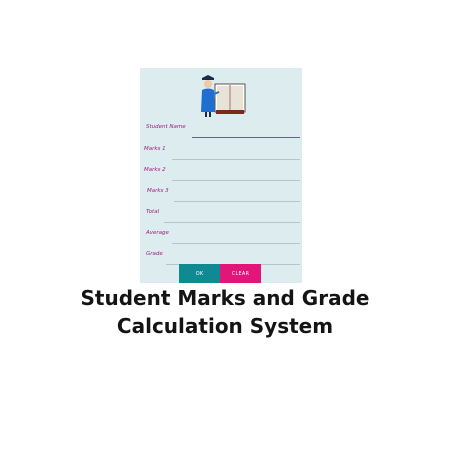 The height and width of the screenshot is (450, 450). What do you see at coordinates (221, 195) in the screenshot?
I see `field-marks-3: Marks 3` at bounding box center [221, 195].